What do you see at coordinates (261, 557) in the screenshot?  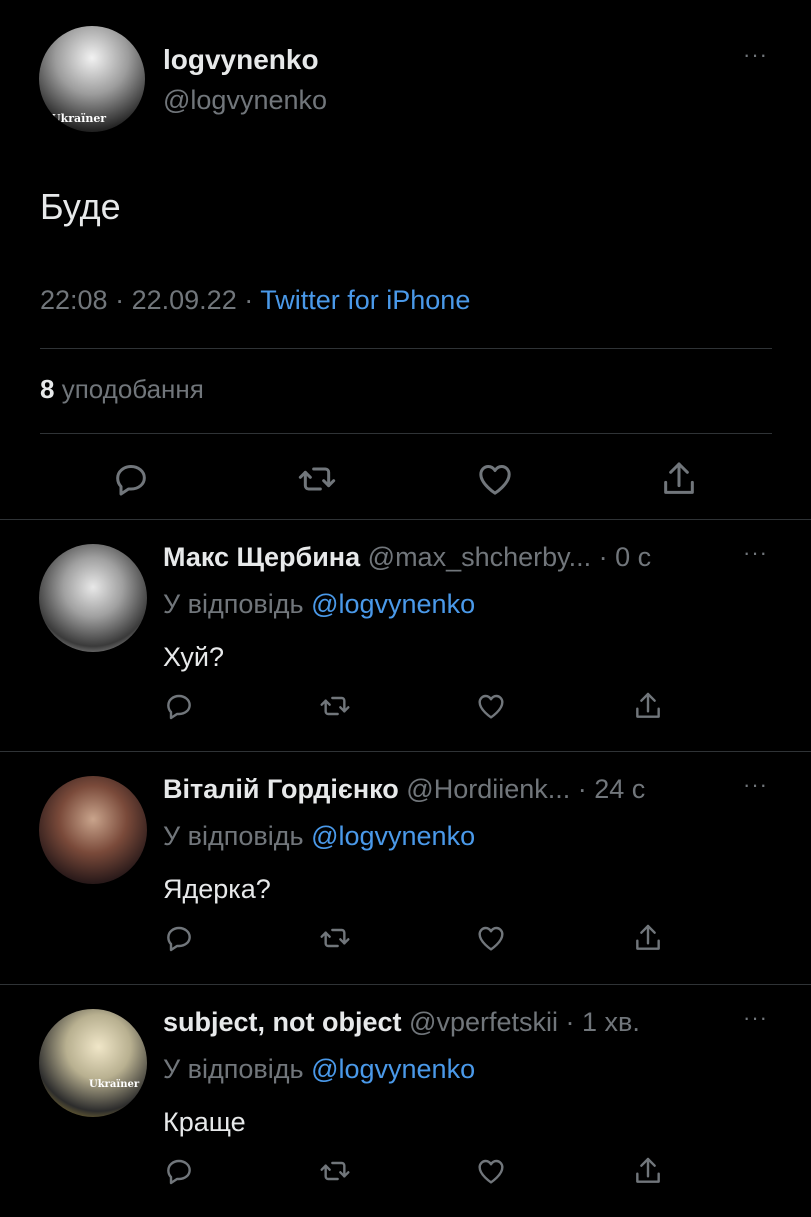 I see `author-name: Макс Щербина` at bounding box center [261, 557].